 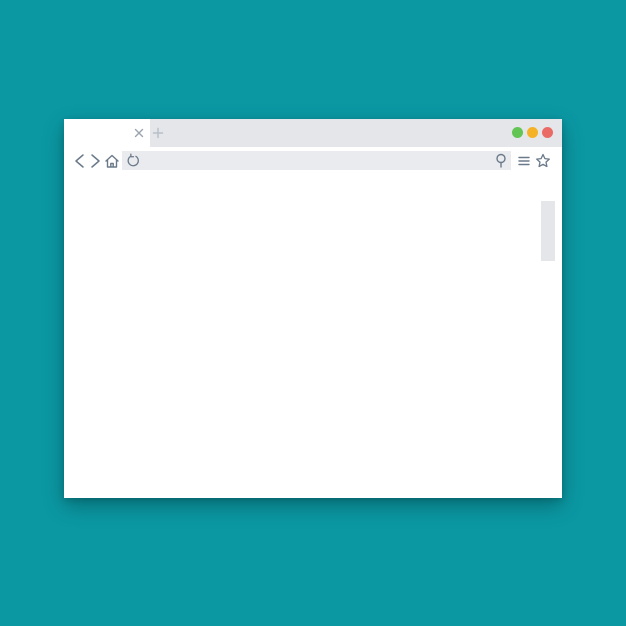 What do you see at coordinates (543, 161) in the screenshot?
I see `star-icon` at bounding box center [543, 161].